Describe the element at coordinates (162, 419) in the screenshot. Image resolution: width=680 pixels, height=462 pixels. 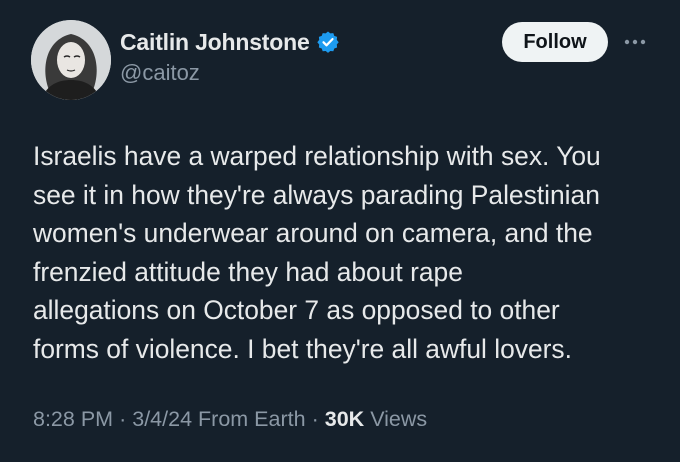
I see `tweet-date: 3/4/24` at that location.